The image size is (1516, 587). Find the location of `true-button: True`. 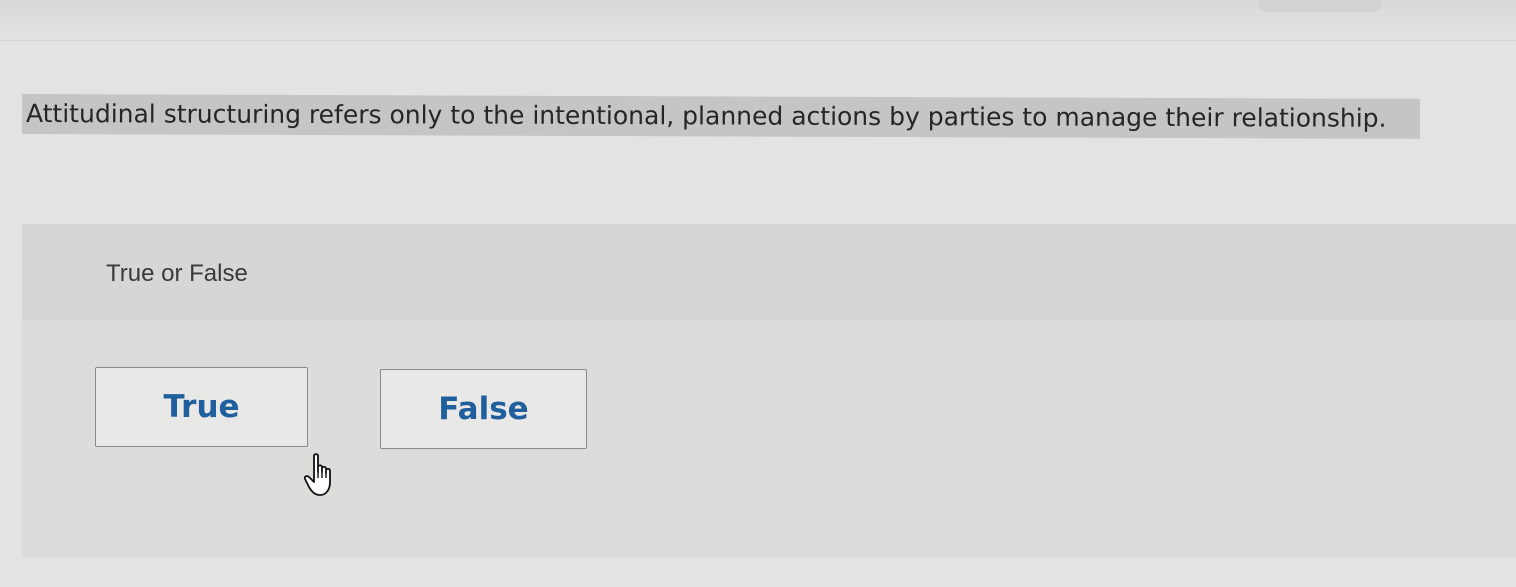

true-button: True is located at coordinates (201, 407).